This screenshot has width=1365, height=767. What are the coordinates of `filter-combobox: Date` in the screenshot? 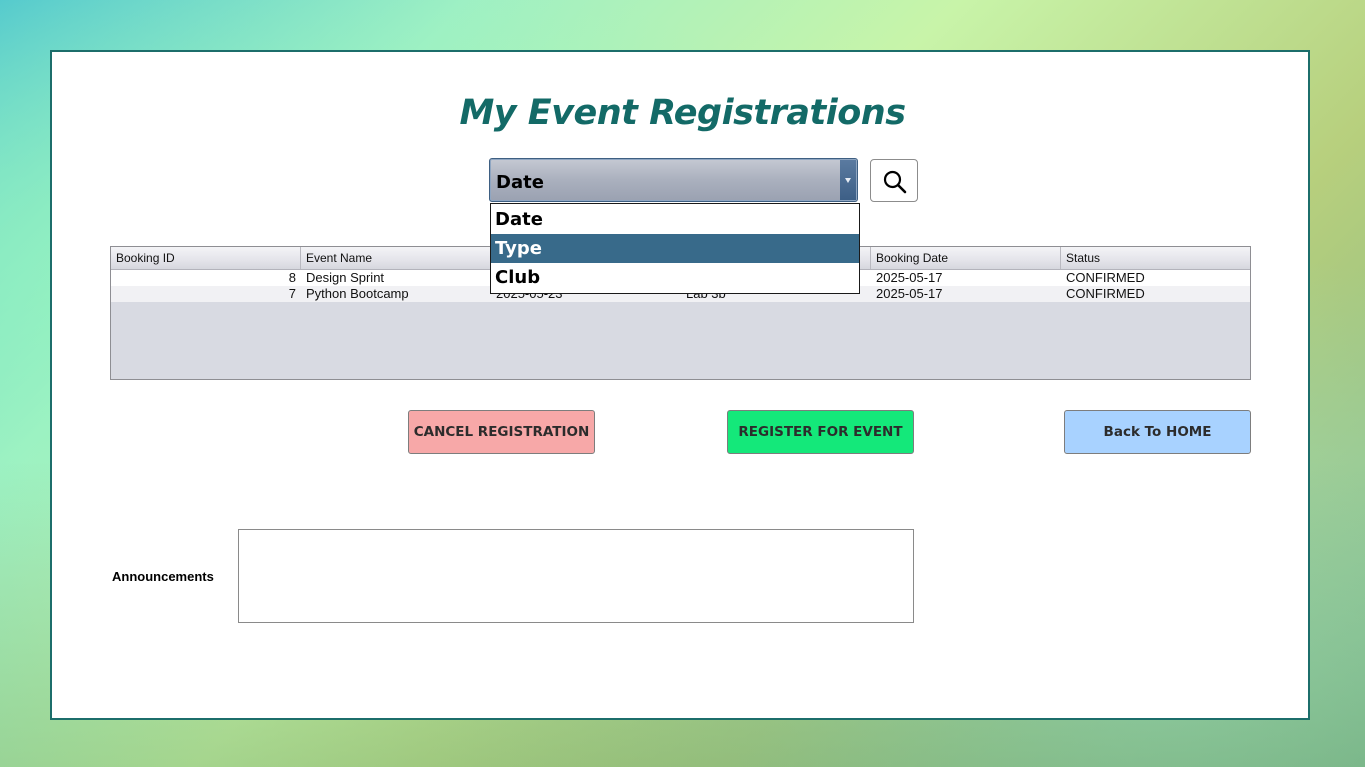 It's located at (673, 180).